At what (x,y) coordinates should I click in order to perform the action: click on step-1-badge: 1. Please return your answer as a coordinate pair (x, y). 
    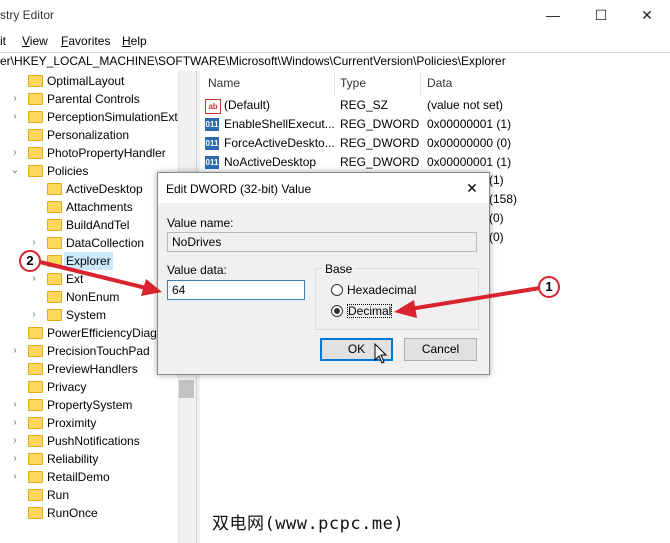
    Looking at the image, I should click on (549, 287).